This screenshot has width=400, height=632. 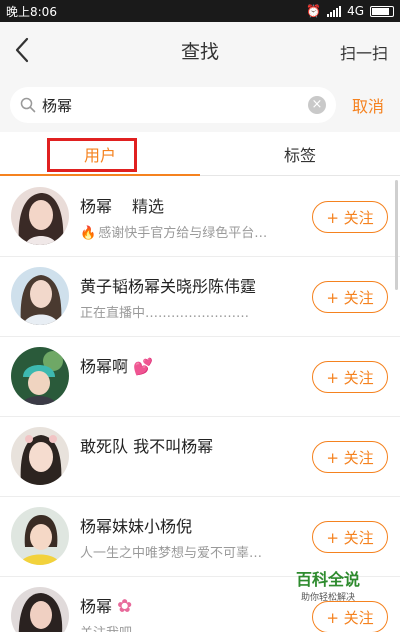 What do you see at coordinates (368, 105) in the screenshot?
I see `cancel-button: 取消` at bounding box center [368, 105].